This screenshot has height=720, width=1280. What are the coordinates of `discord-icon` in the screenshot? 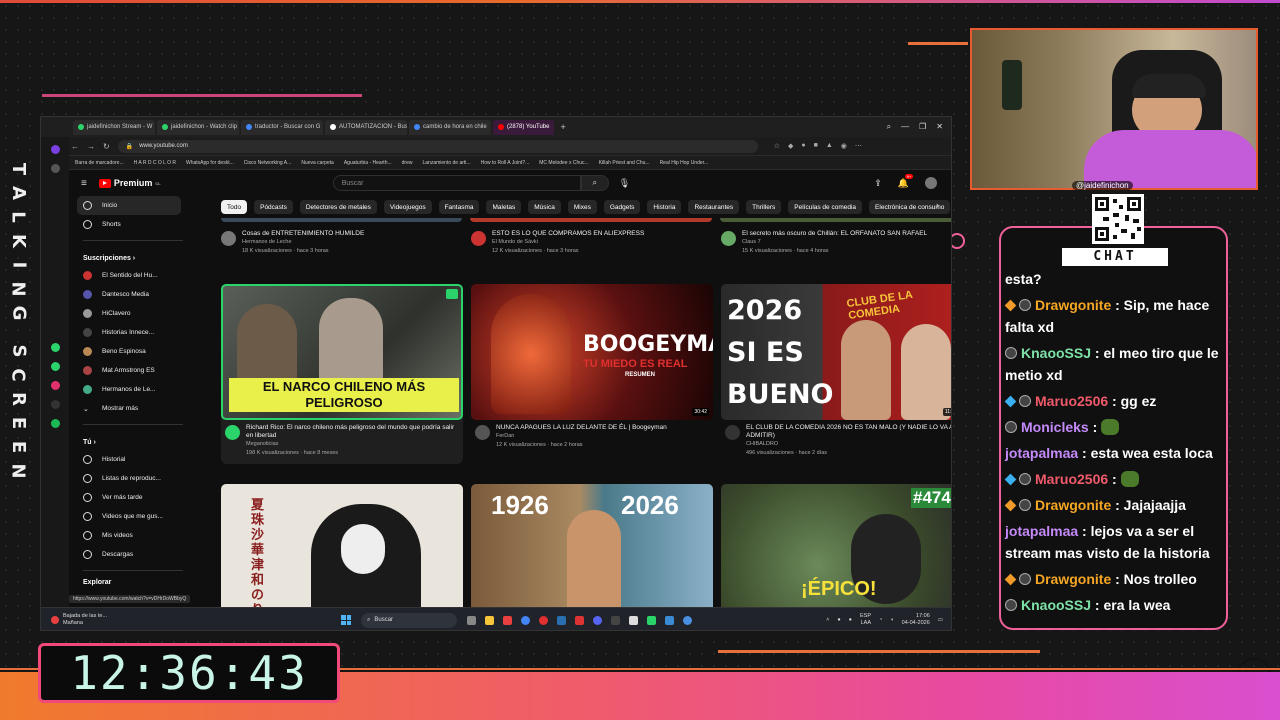 It's located at (597, 620).